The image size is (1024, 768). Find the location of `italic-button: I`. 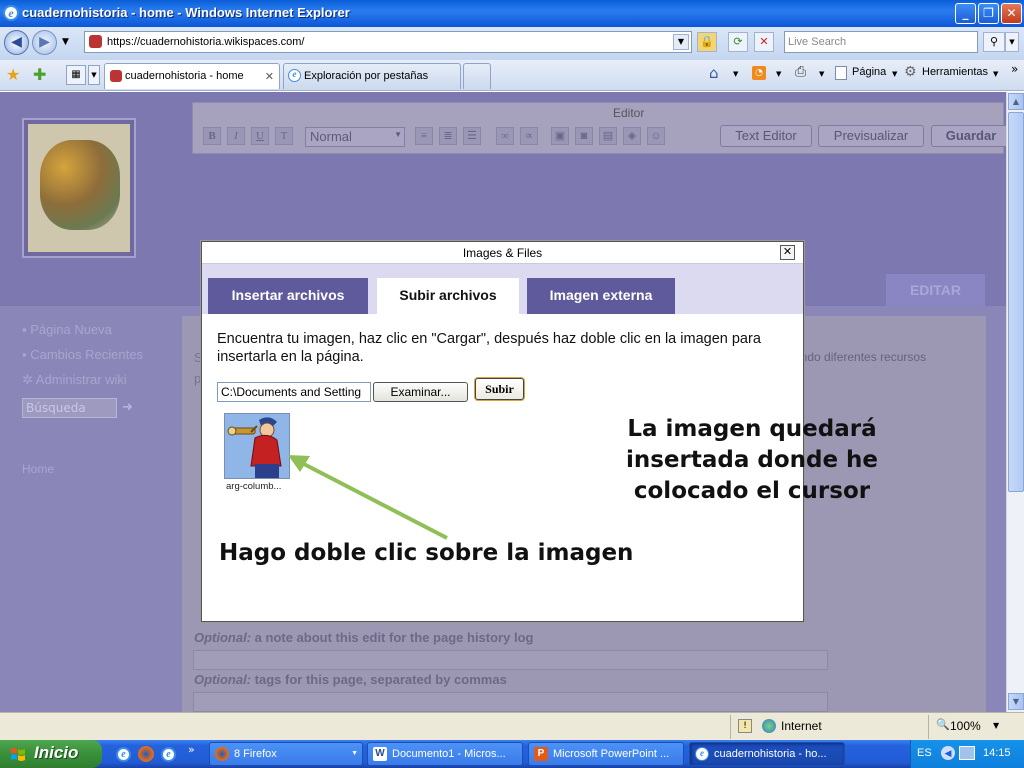

italic-button: I is located at coordinates (236, 136).